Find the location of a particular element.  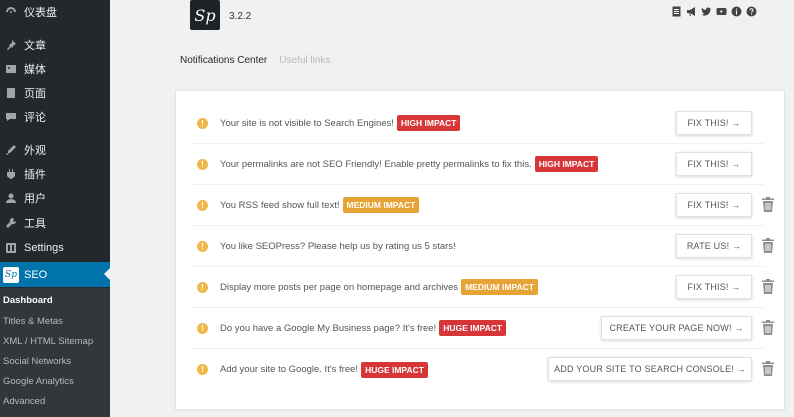

version-label: 3.2.2 is located at coordinates (240, 16).